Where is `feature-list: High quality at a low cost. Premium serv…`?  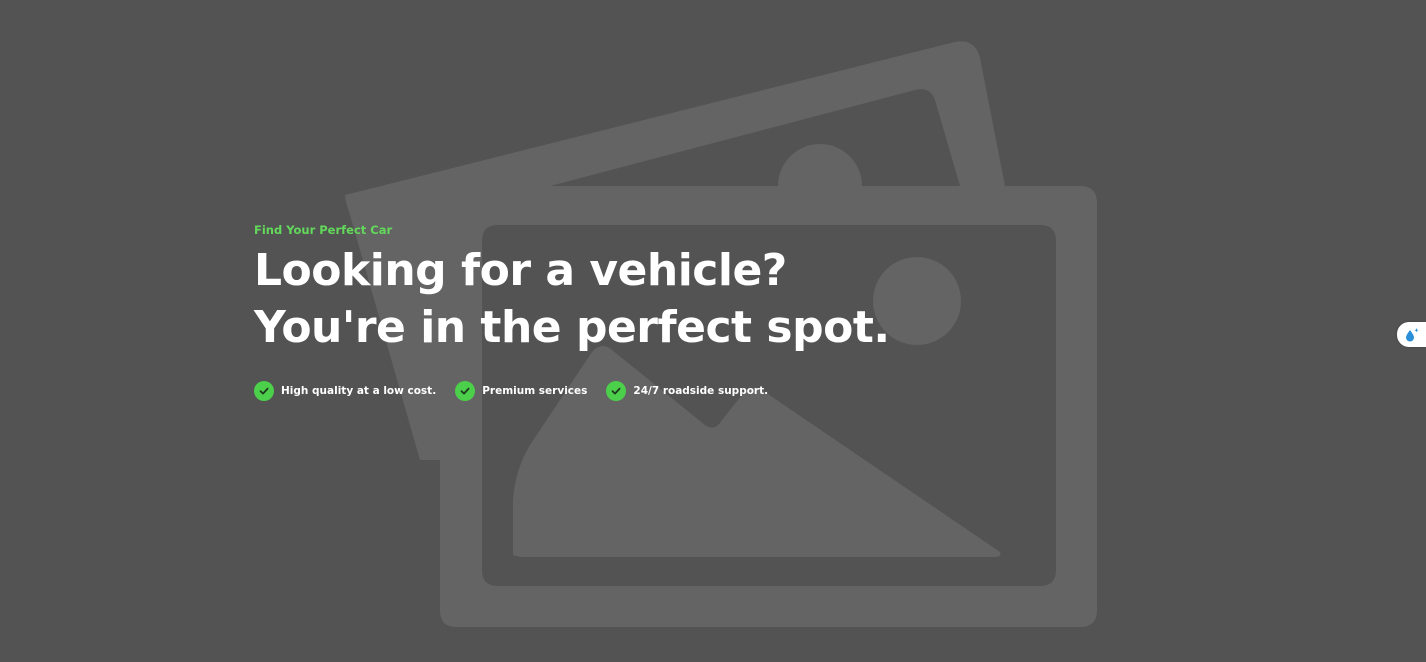 feature-list: High quality at a low cost. Premium serv… is located at coordinates (572, 391).